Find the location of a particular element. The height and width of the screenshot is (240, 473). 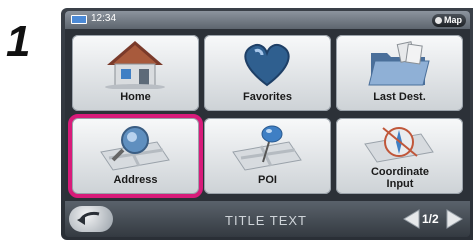

tile-last-dest: Last Dest. is located at coordinates (399, 73).